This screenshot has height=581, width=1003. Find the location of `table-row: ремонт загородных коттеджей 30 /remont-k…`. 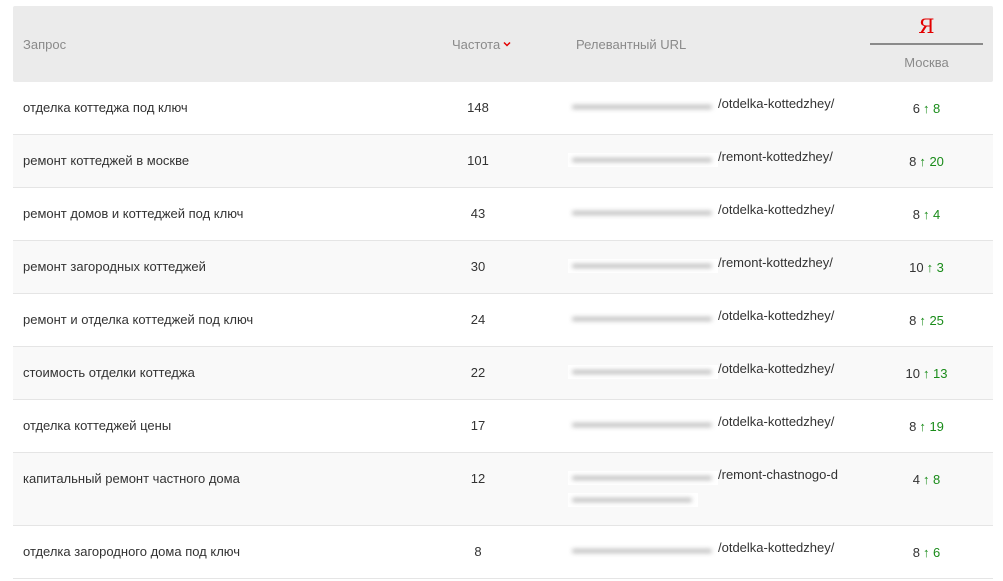

table-row: ремонт загородных коттеджей 30 /remont-k… is located at coordinates (503, 267).